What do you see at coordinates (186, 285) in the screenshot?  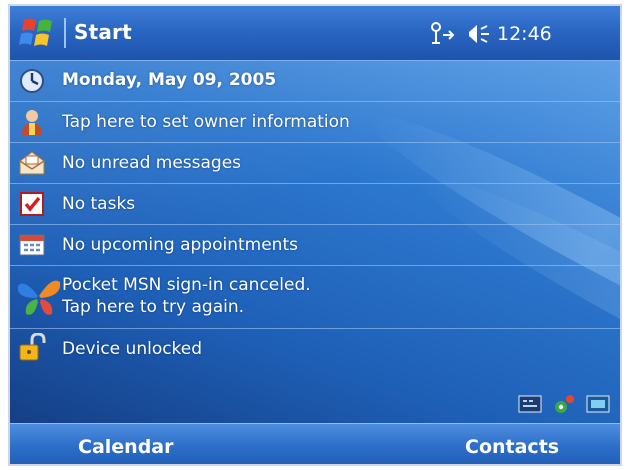 I see `msn-line-1: Pocket MSN sign-in canceled.` at bounding box center [186, 285].